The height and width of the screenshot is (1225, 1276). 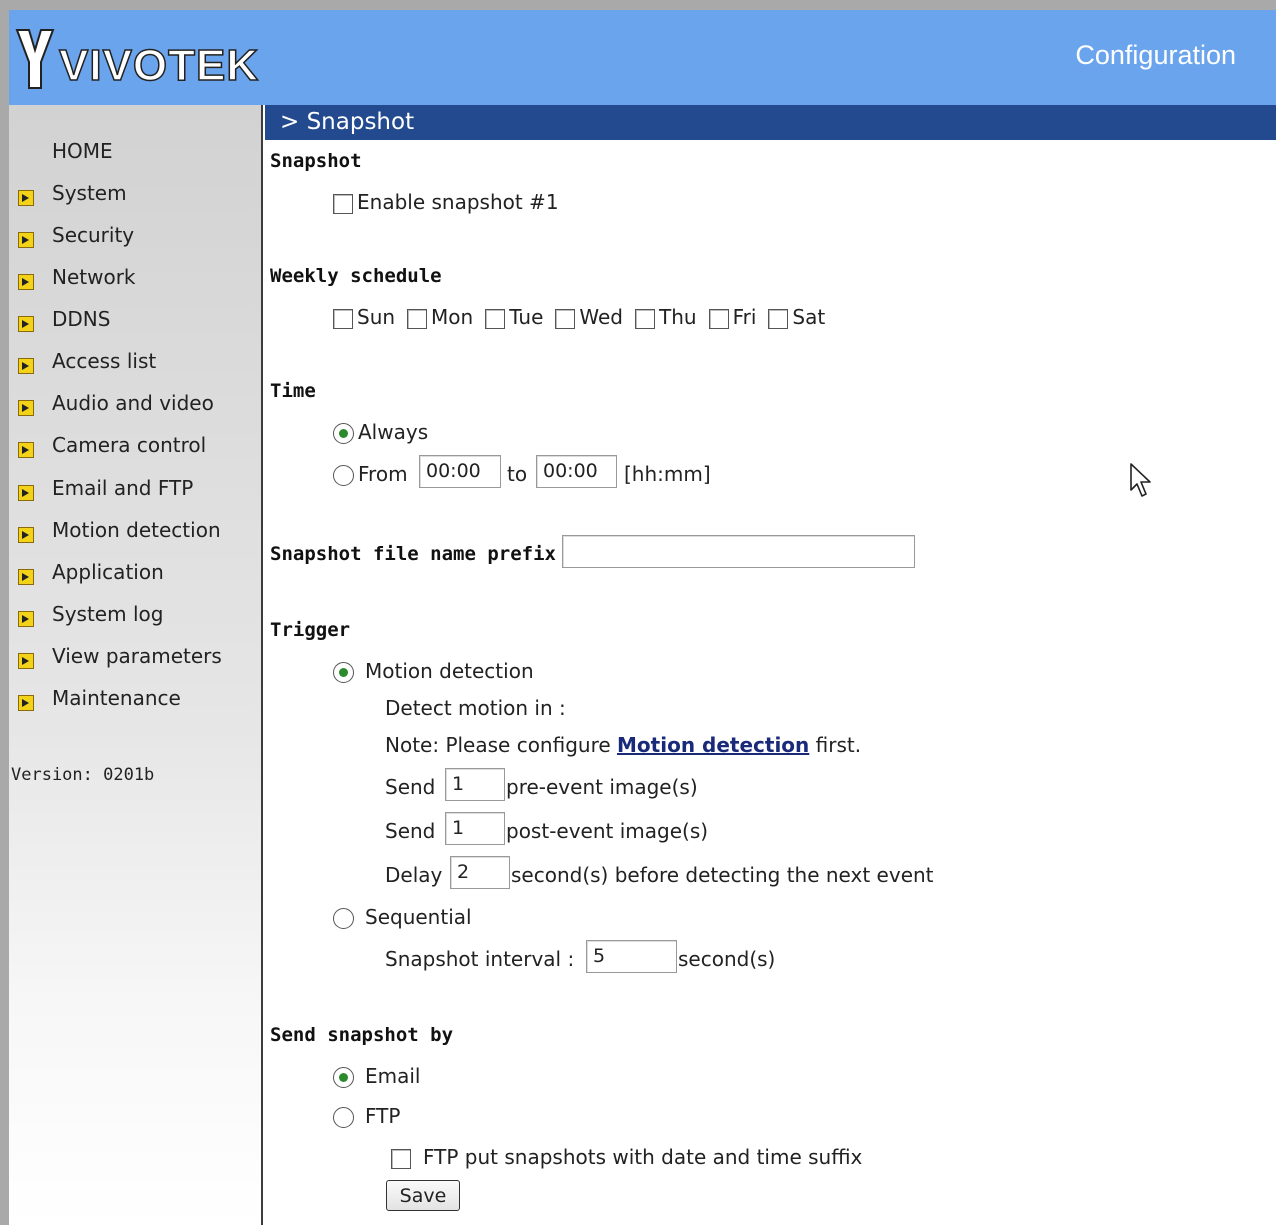 I want to click on enable-snapshot-label: Enable snapshot #1, so click(x=458, y=202).